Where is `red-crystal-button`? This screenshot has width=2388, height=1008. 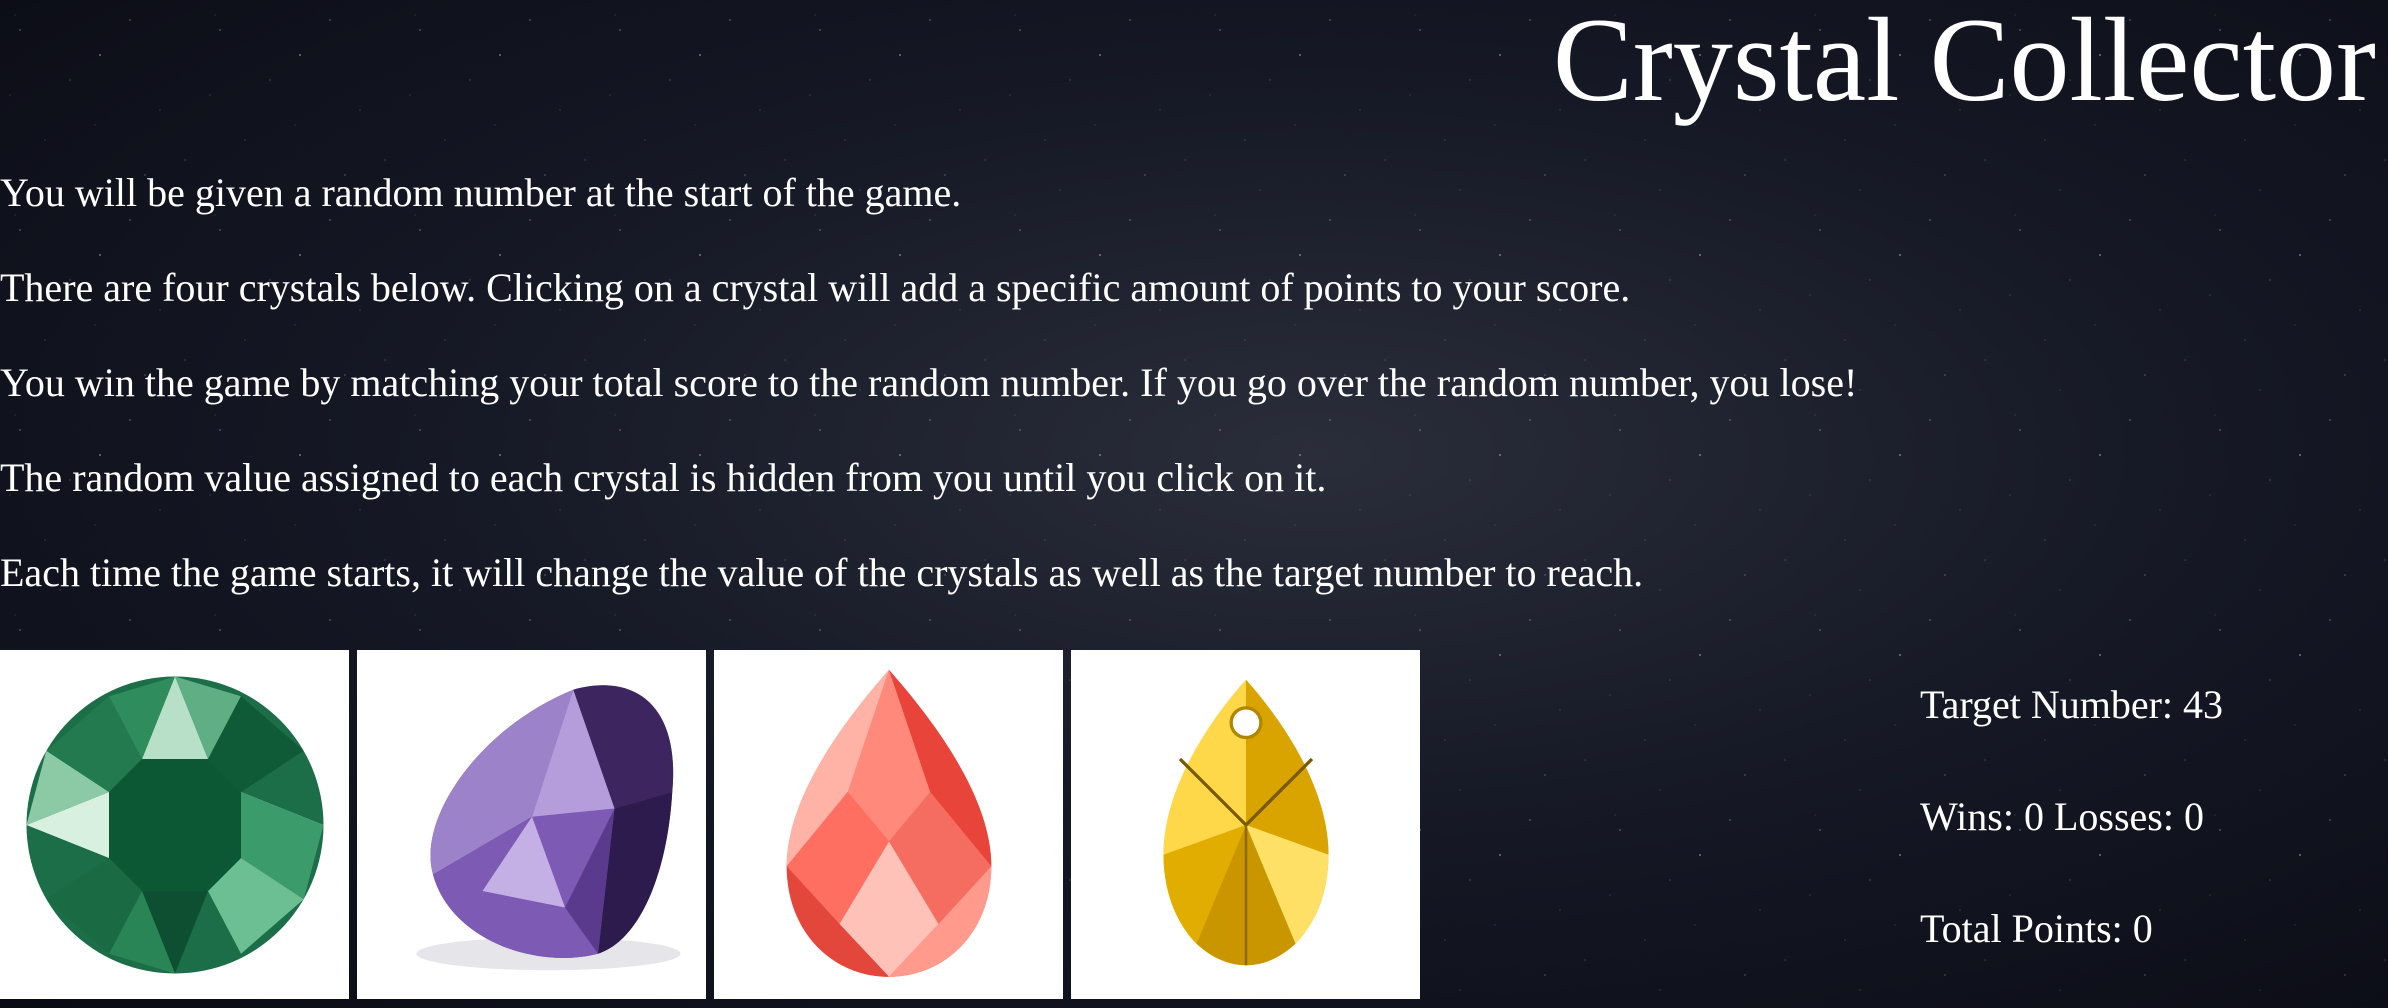
red-crystal-button is located at coordinates (888, 824).